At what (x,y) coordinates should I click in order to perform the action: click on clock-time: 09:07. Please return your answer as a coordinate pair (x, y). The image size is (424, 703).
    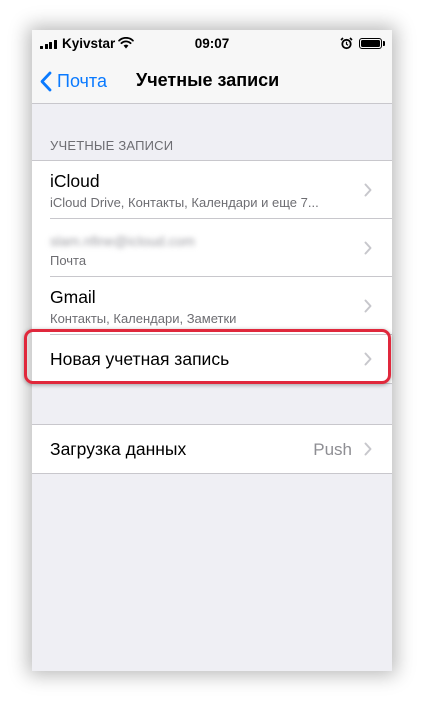
    Looking at the image, I should click on (212, 43).